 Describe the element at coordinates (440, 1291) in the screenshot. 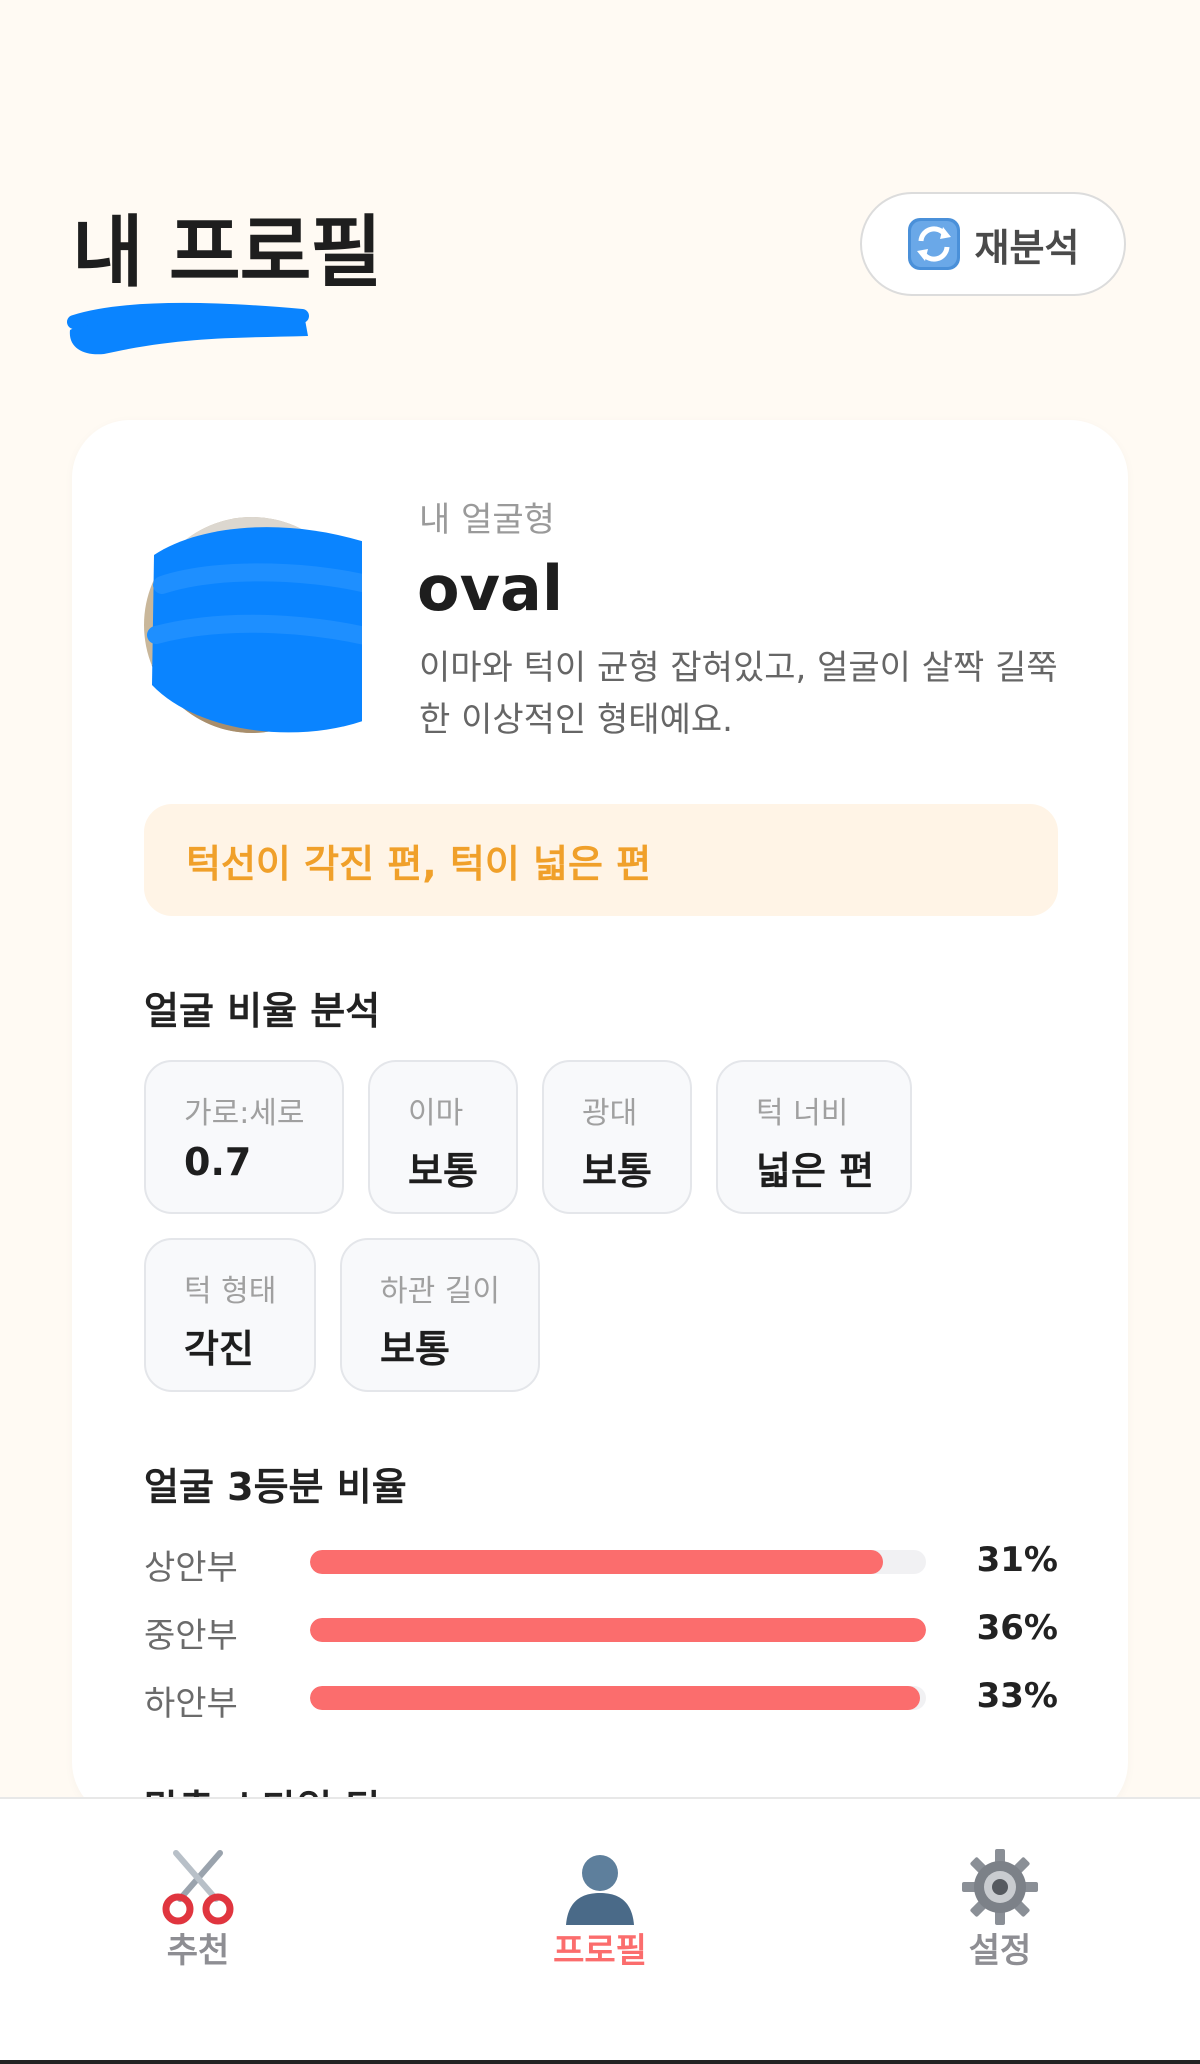

I see `metric-label: 하관 길이` at that location.